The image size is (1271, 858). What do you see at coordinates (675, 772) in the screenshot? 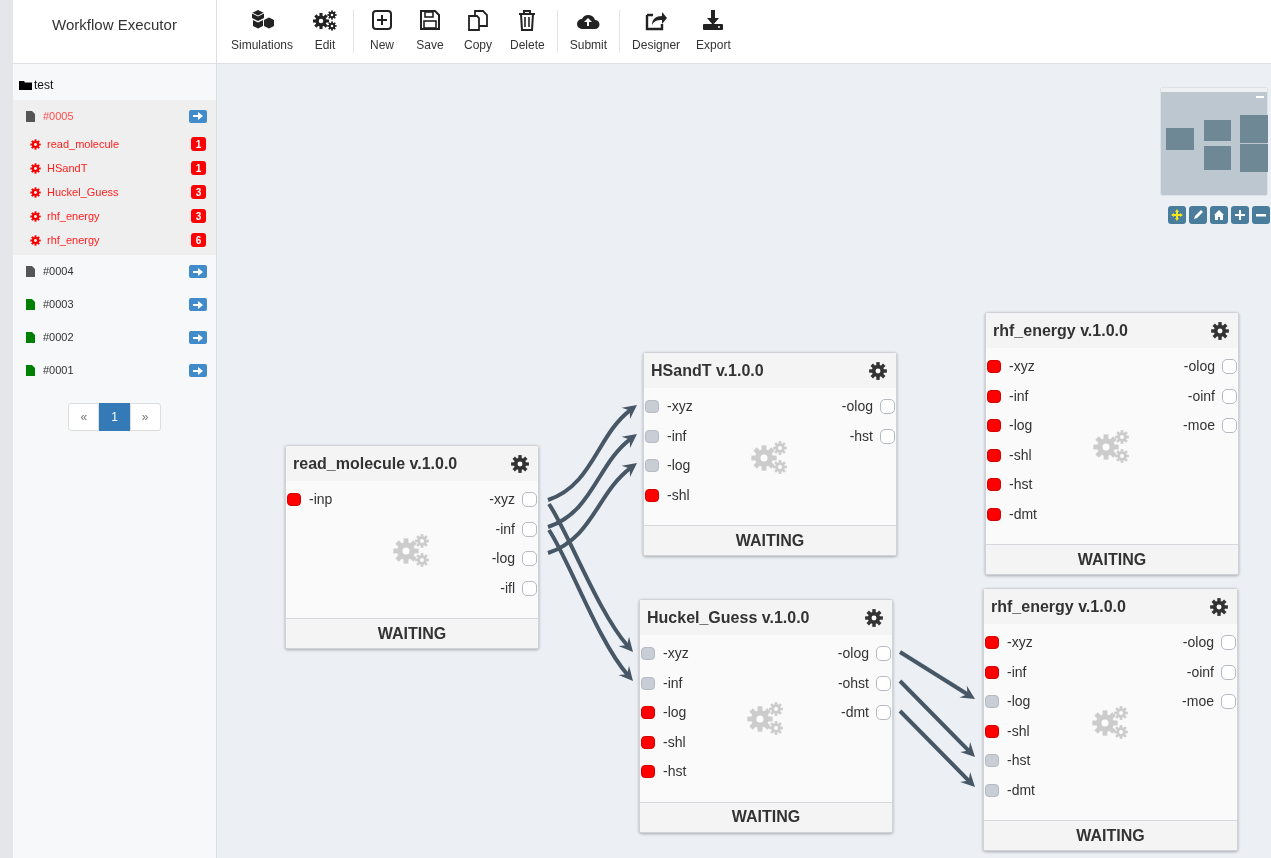
I see `port-label: -hst` at bounding box center [675, 772].